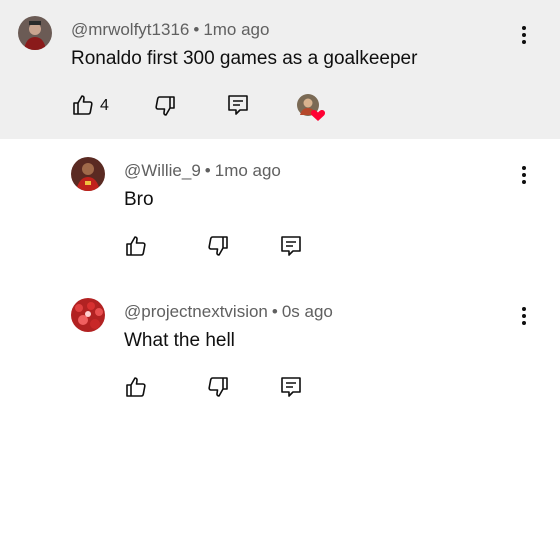 The image size is (560, 560). What do you see at coordinates (130, 29) in the screenshot?
I see `author-name: @mrwolfyt1316` at bounding box center [130, 29].